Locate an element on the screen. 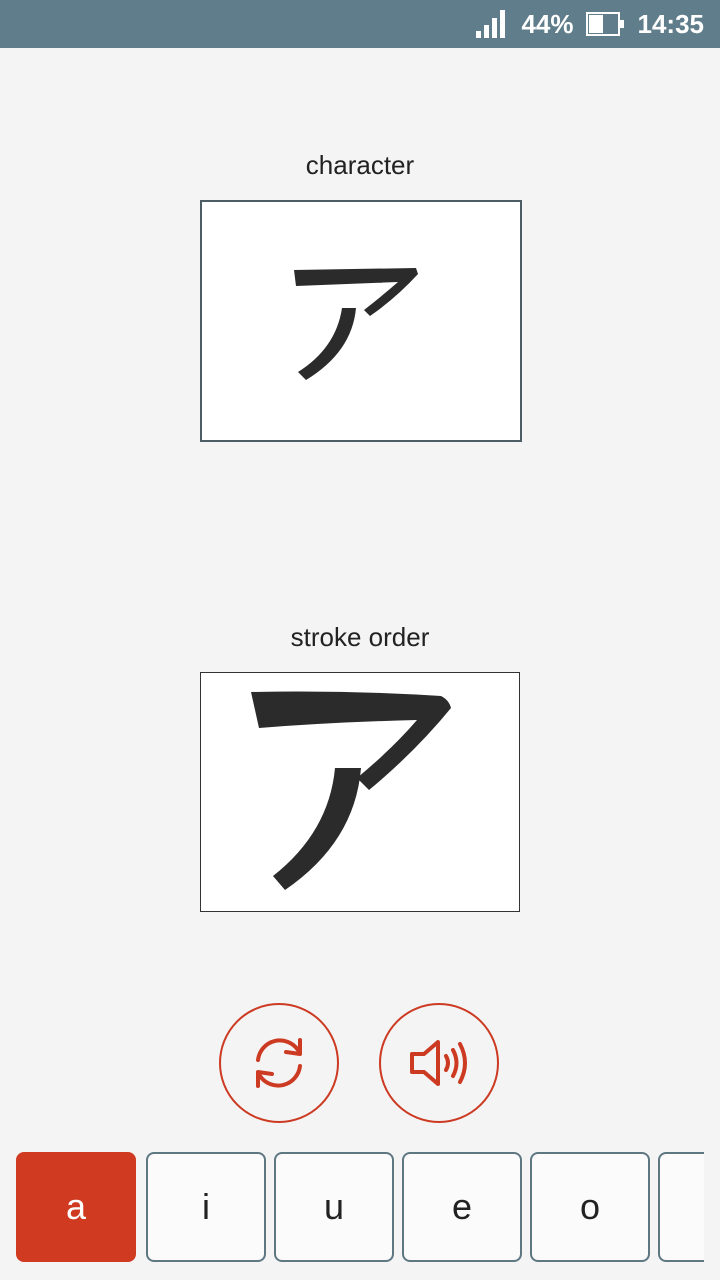 This screenshot has height=1280, width=720. battery-percent: 44% is located at coordinates (547, 23).